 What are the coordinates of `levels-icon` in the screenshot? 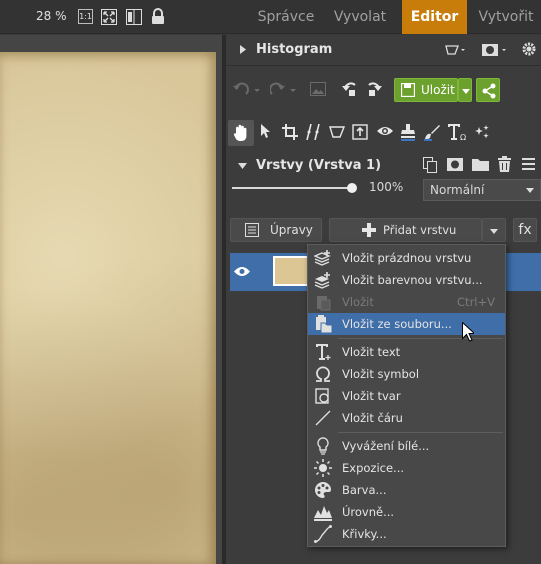 It's located at (323, 512).